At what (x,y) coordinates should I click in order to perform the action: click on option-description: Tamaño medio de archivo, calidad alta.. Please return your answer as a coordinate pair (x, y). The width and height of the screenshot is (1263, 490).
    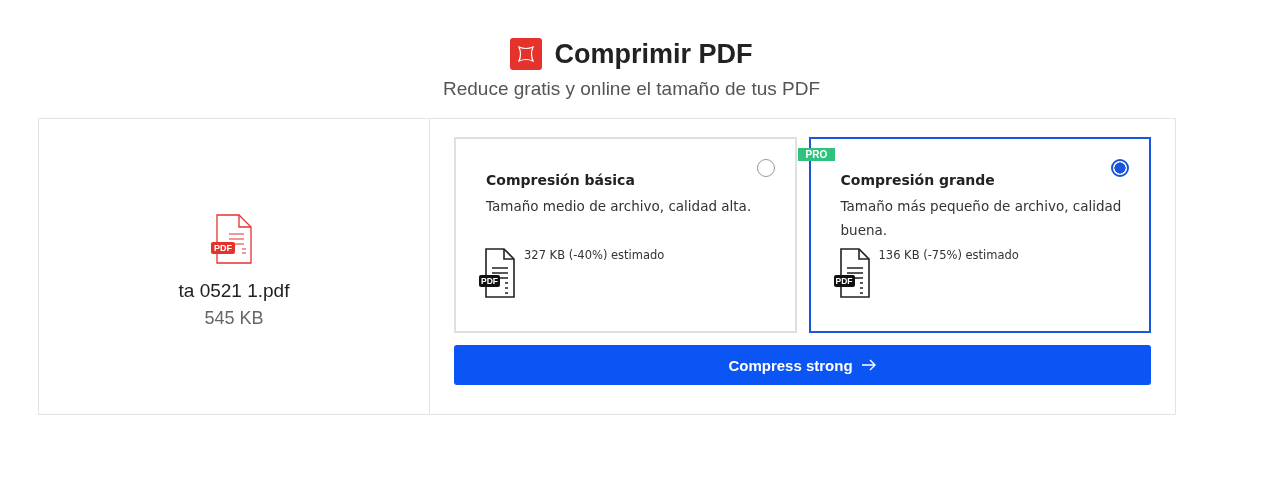
    Looking at the image, I should click on (619, 206).